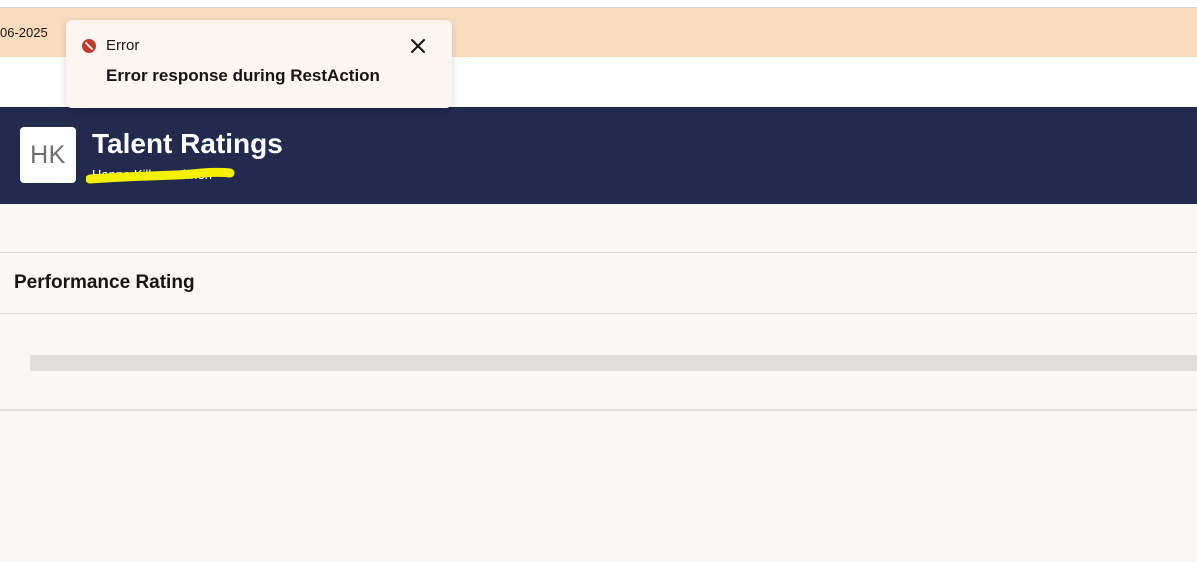 This screenshot has height=562, width=1197. I want to click on close-icon, so click(418, 46).